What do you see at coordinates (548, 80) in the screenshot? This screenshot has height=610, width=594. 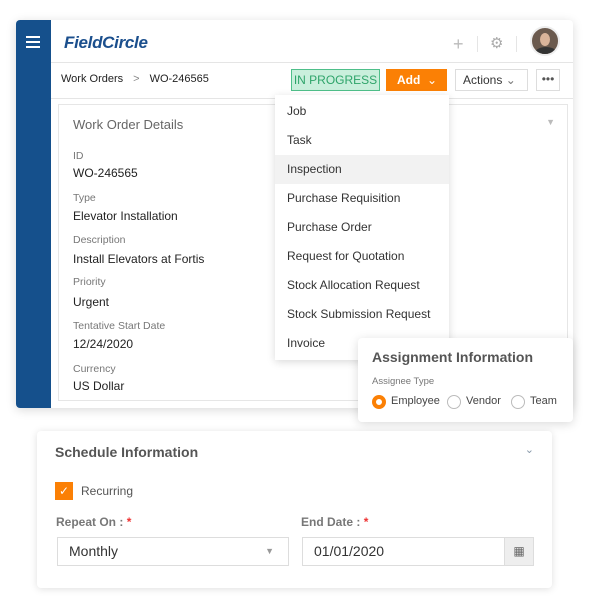 I see `more-options-button: •••` at bounding box center [548, 80].